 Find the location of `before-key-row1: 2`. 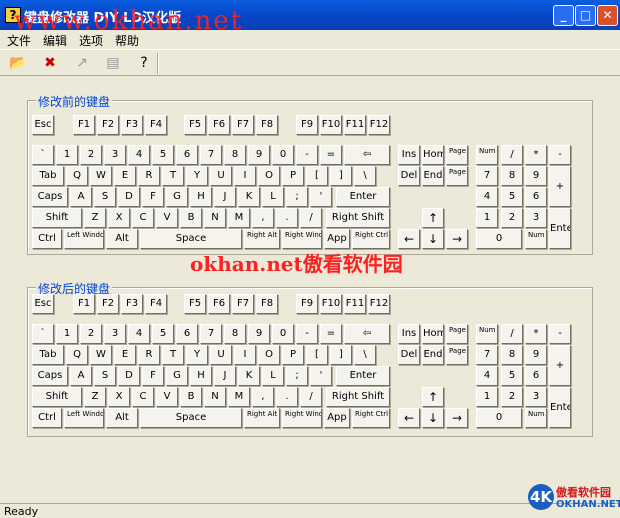

before-key-row1: 2 is located at coordinates (91, 155).